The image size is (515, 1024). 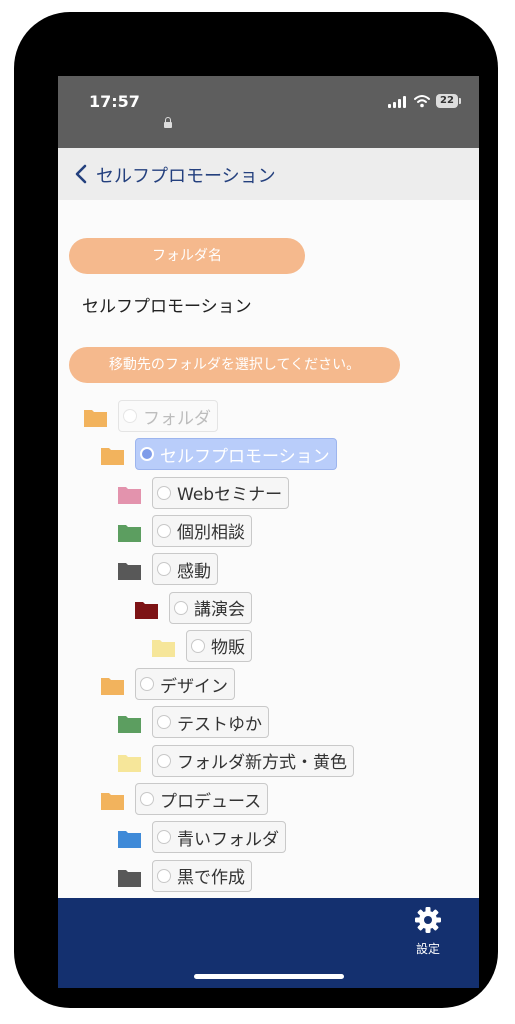 What do you see at coordinates (177, 418) in the screenshot?
I see `folder-option-label: フォルダ` at bounding box center [177, 418].